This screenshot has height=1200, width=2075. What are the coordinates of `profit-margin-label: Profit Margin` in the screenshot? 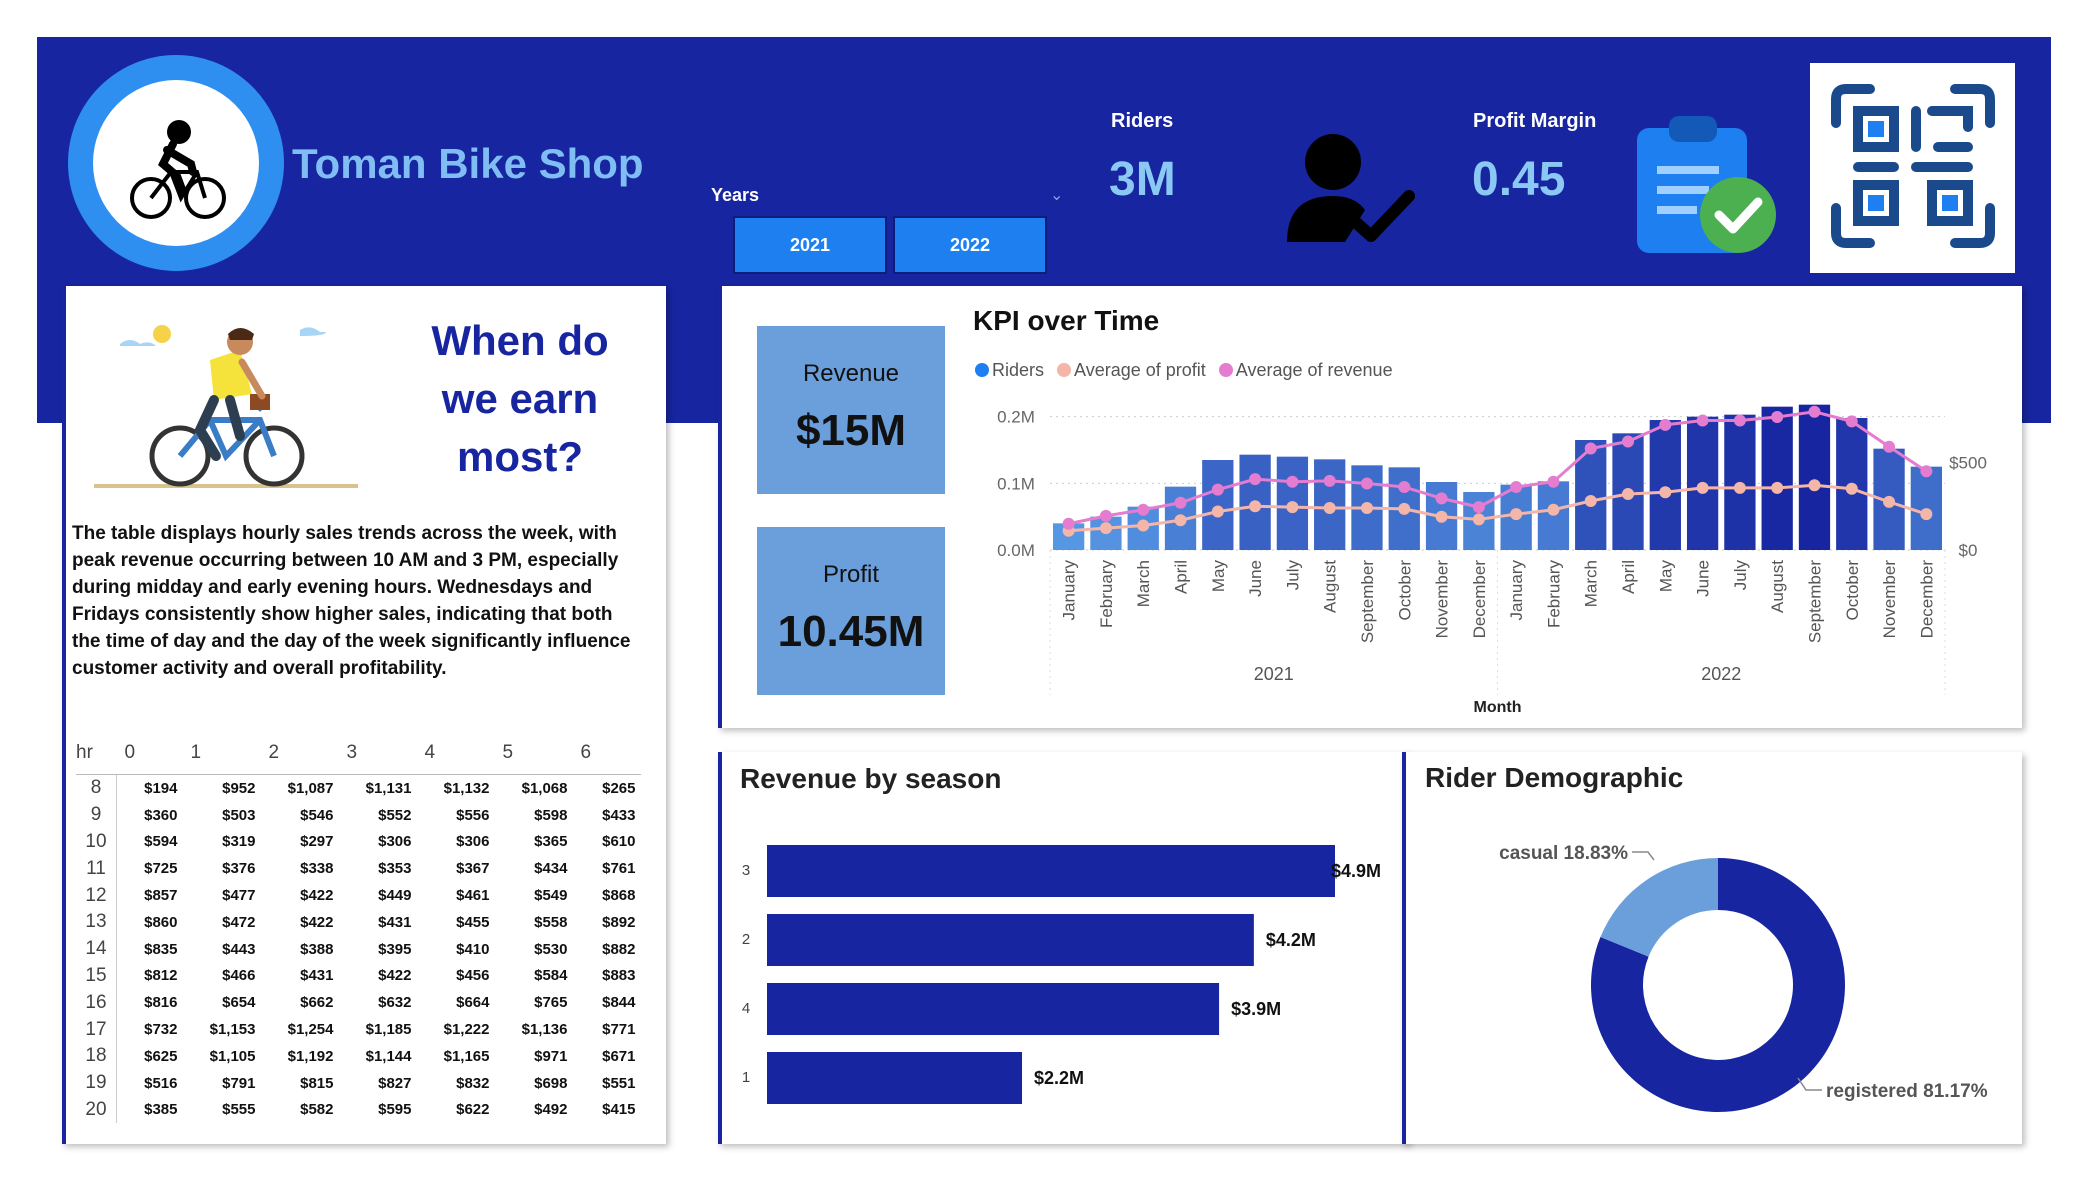 It's located at (1535, 121).